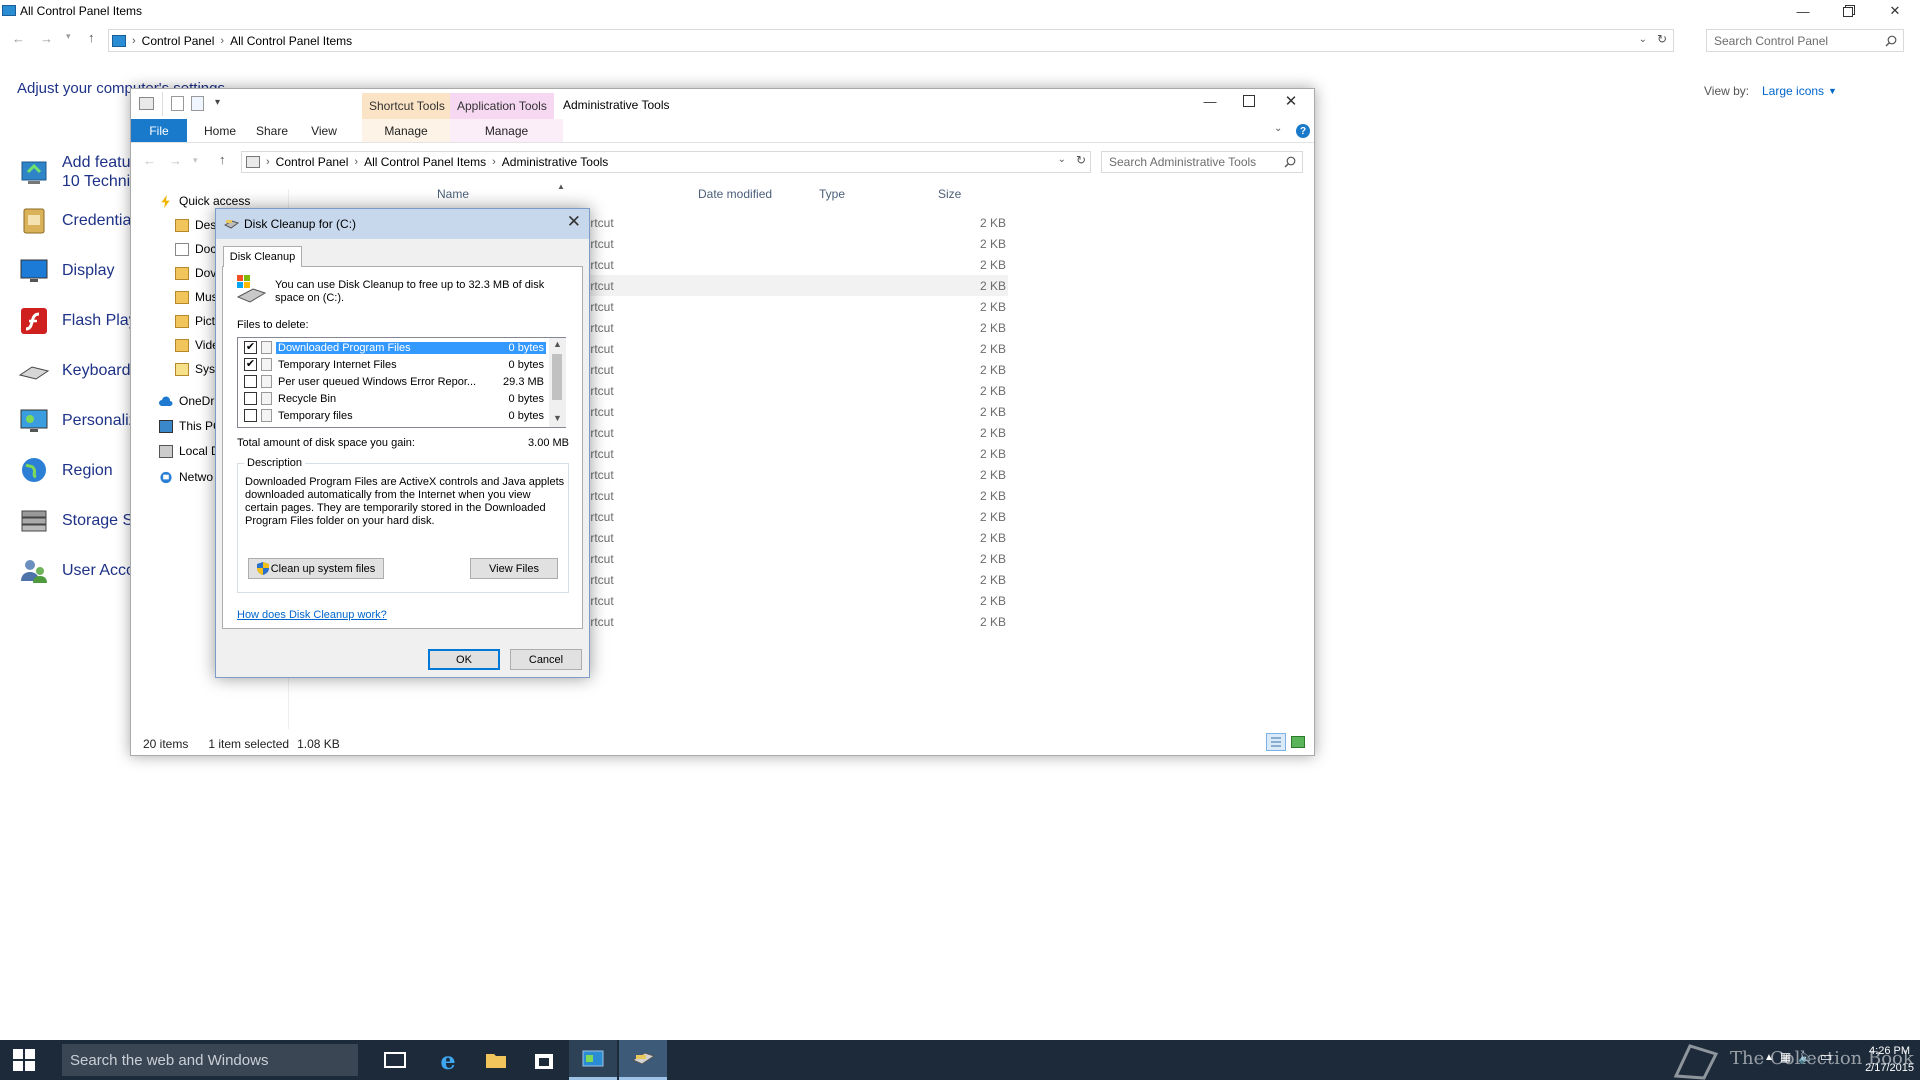 This screenshot has width=1920, height=1080. Describe the element at coordinates (496, 1060) in the screenshot. I see `taskbar-file-explorer` at that location.